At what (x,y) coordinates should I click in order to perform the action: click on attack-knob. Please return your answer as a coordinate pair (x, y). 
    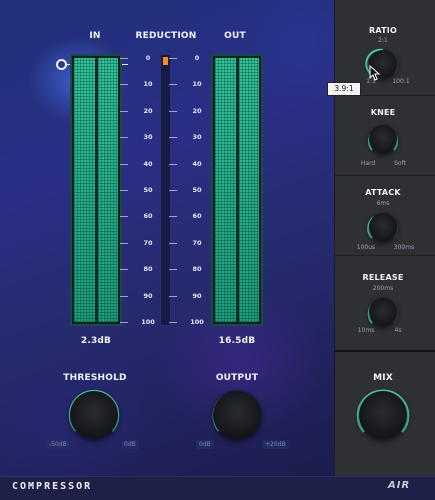
    Looking at the image, I should click on (383, 227).